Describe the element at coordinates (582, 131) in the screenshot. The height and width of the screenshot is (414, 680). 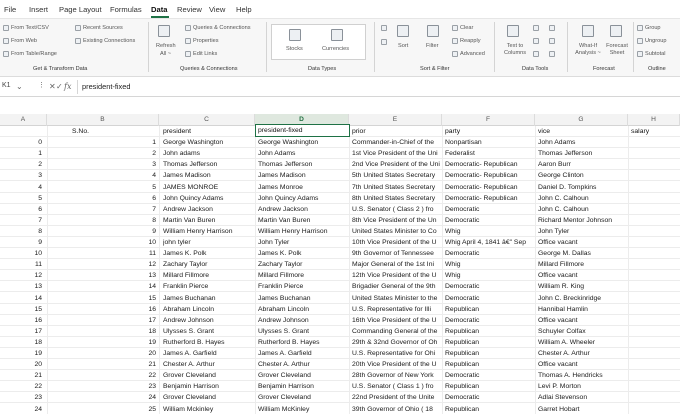
I see `cell-header-vice: vice` at that location.